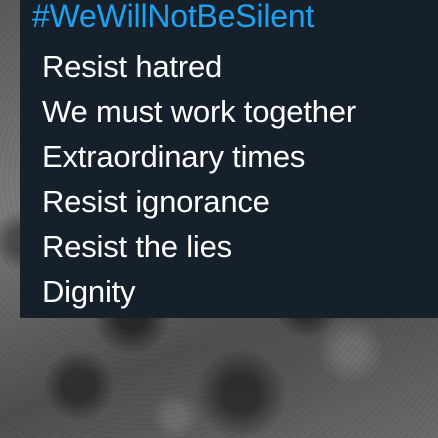 The height and width of the screenshot is (438, 438). Describe the element at coordinates (174, 156) in the screenshot. I see `tweet-line: Extraordinary times` at that location.